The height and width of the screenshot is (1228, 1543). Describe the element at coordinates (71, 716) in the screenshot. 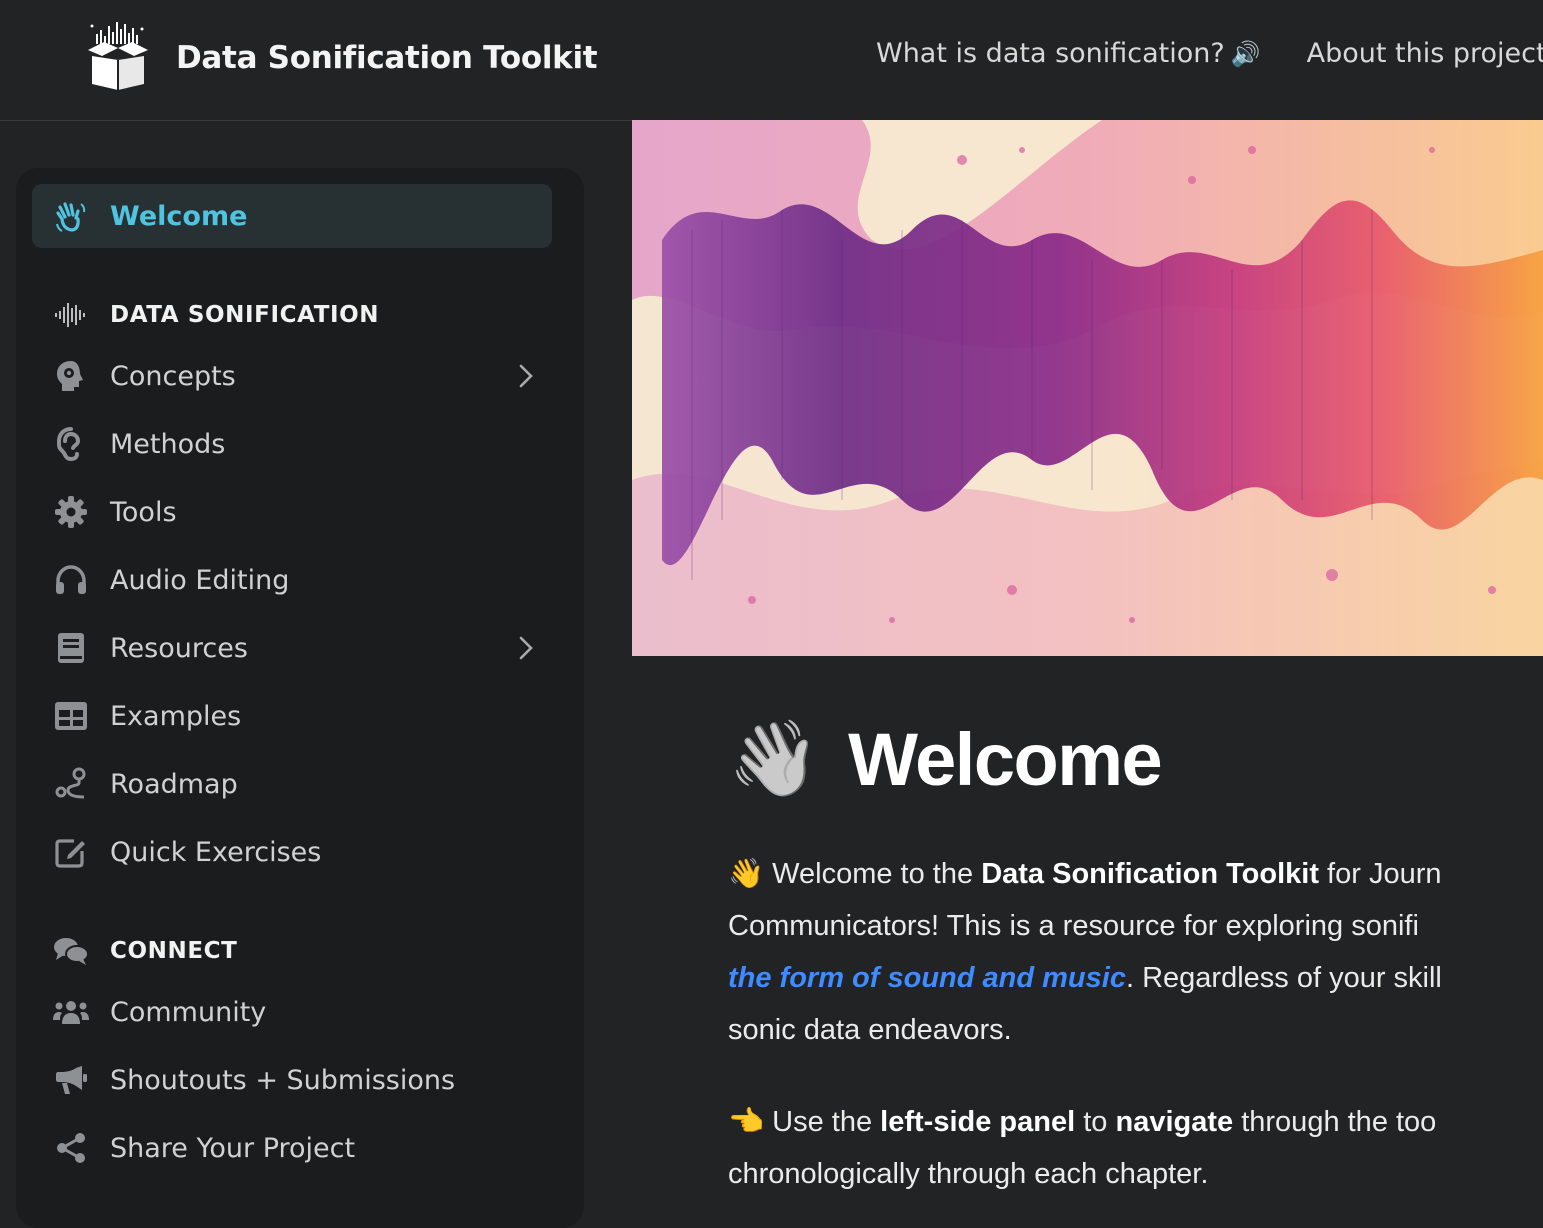

I see `grid-icon` at that location.